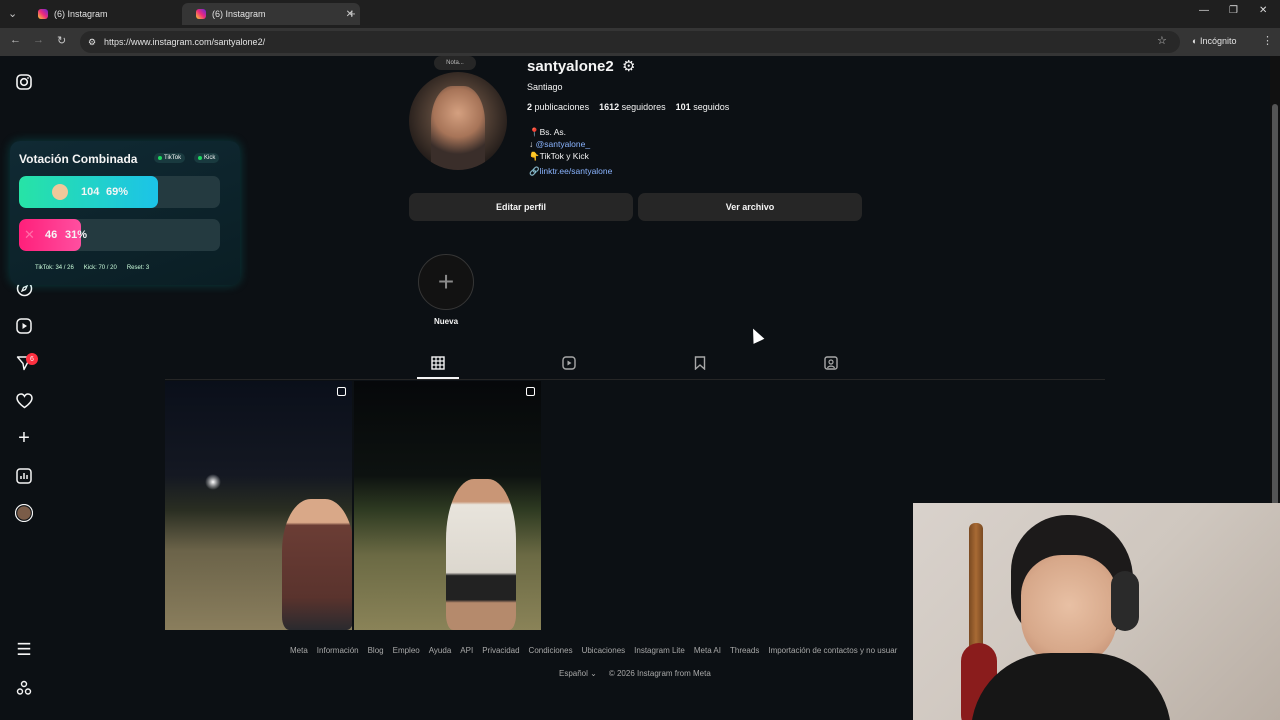  What do you see at coordinates (532, 144) in the screenshot?
I see `link-arrow-icon: ↓` at bounding box center [532, 144].